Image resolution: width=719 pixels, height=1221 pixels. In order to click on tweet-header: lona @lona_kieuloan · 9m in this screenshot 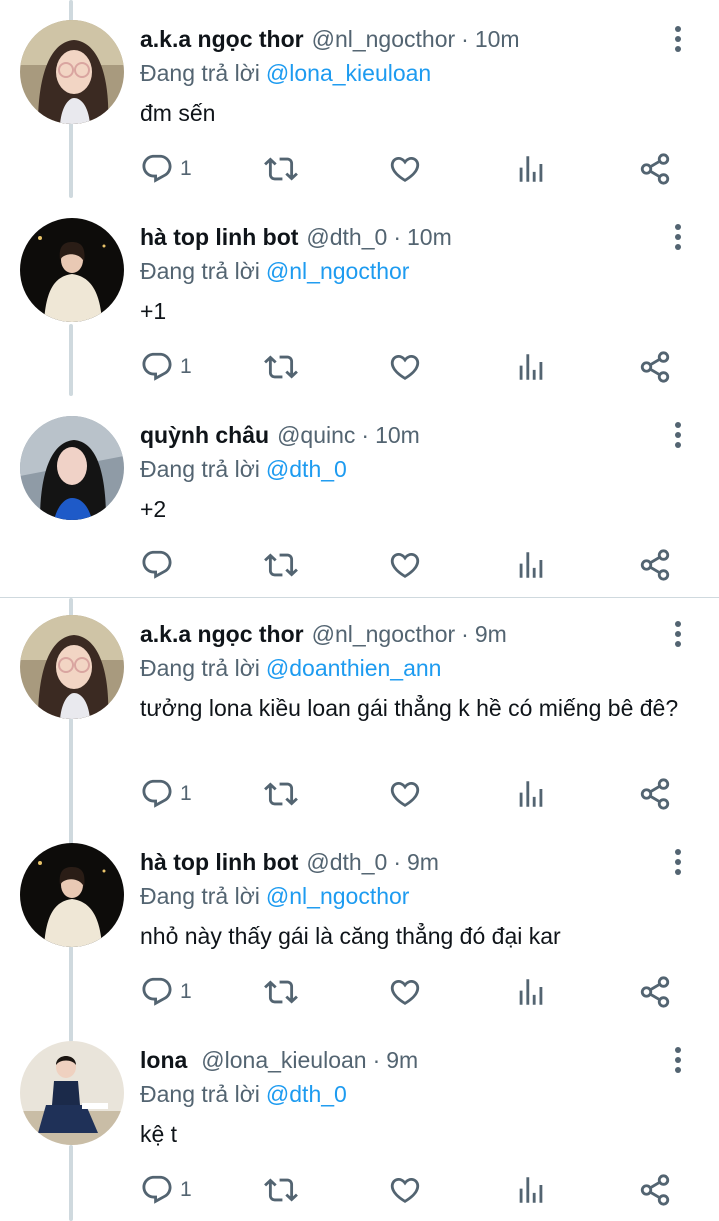, I will do `click(279, 1060)`.